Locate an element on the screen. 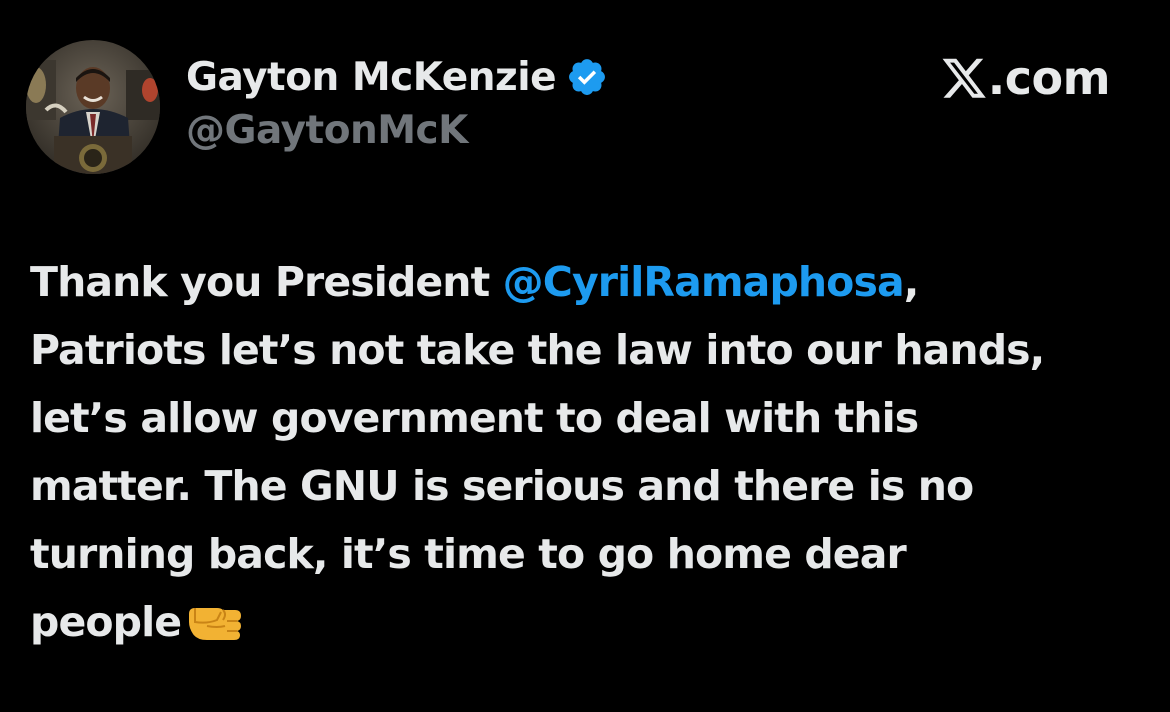 This screenshot has width=1170, height=712. tweet-line: turning back, it’s time to go home dear is located at coordinates (468, 554).